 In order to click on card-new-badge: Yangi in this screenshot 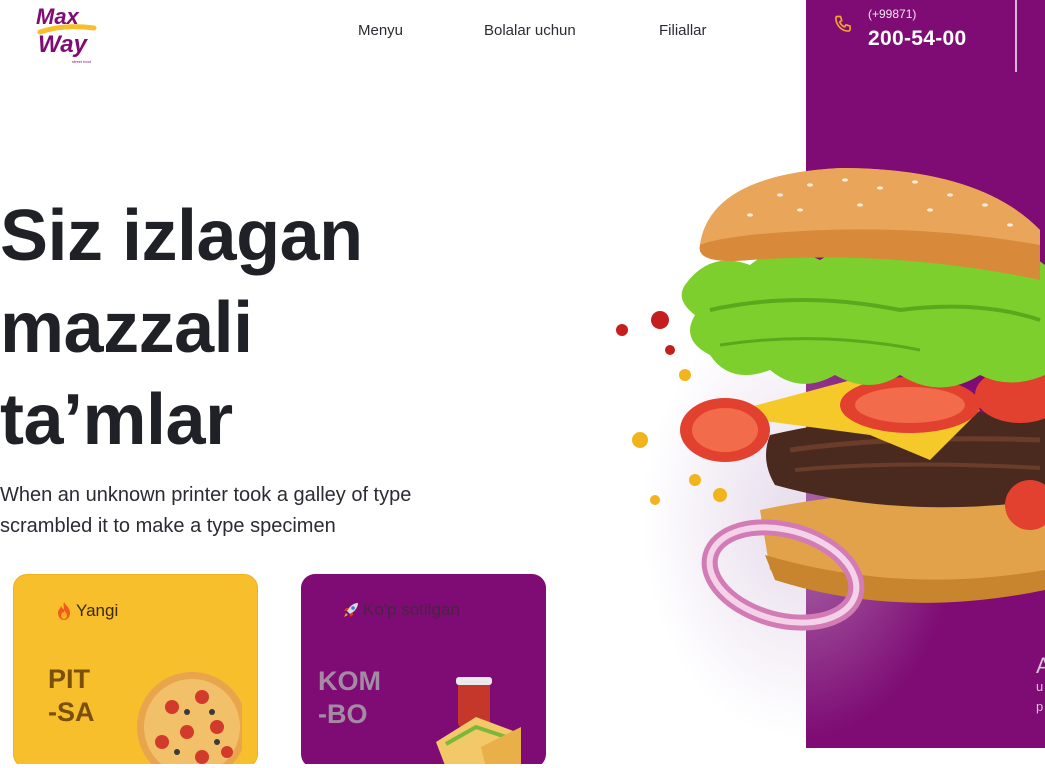, I will do `click(86, 611)`.